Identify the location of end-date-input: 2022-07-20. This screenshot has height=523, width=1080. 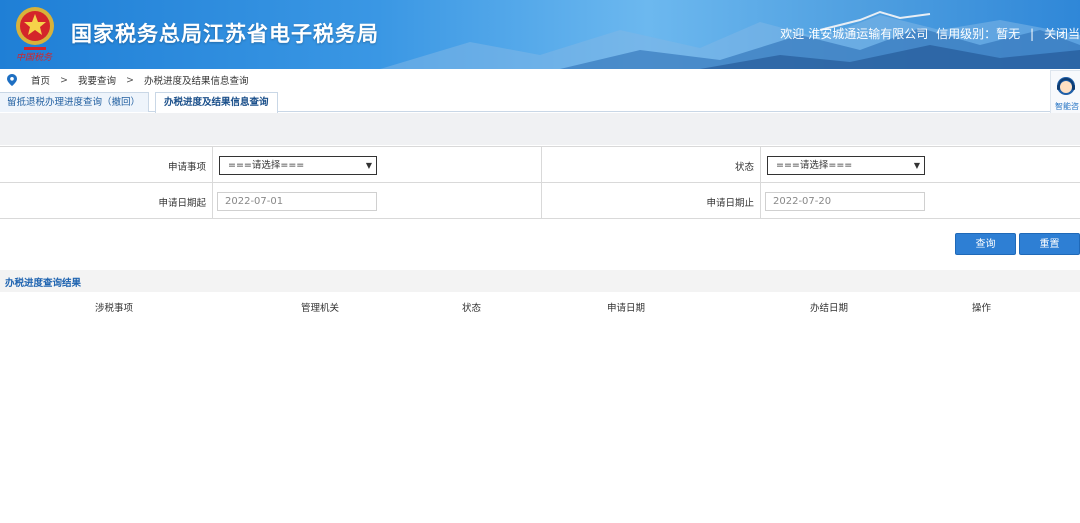
(845, 201).